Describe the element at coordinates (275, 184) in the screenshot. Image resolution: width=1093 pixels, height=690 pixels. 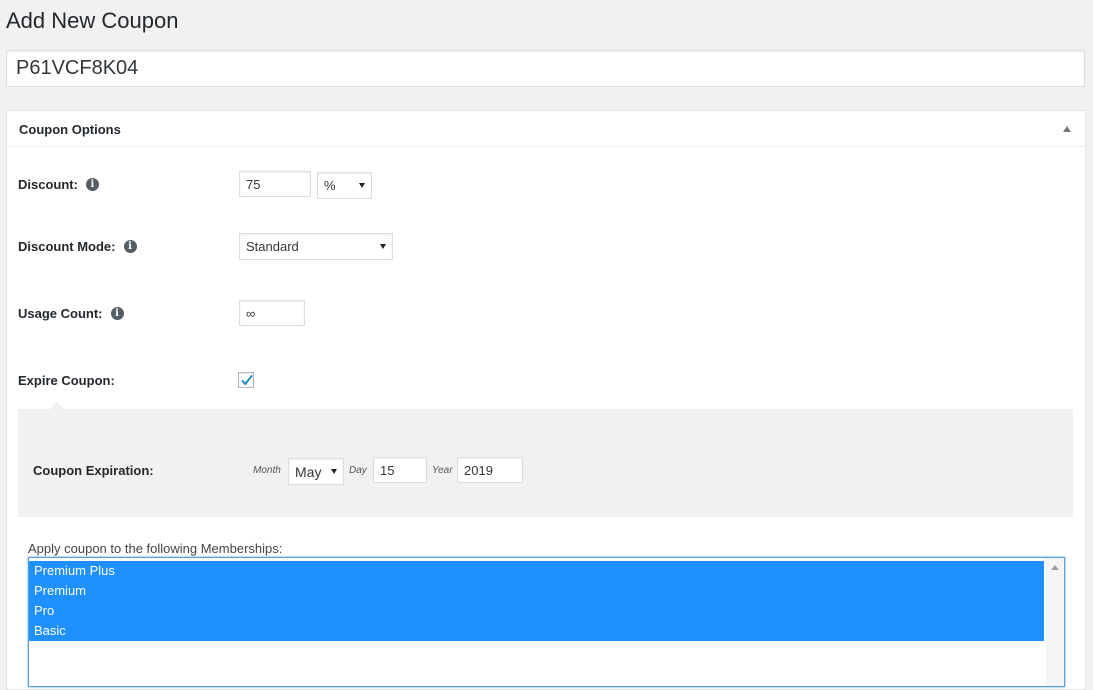
I see `discount-input: 75` at that location.